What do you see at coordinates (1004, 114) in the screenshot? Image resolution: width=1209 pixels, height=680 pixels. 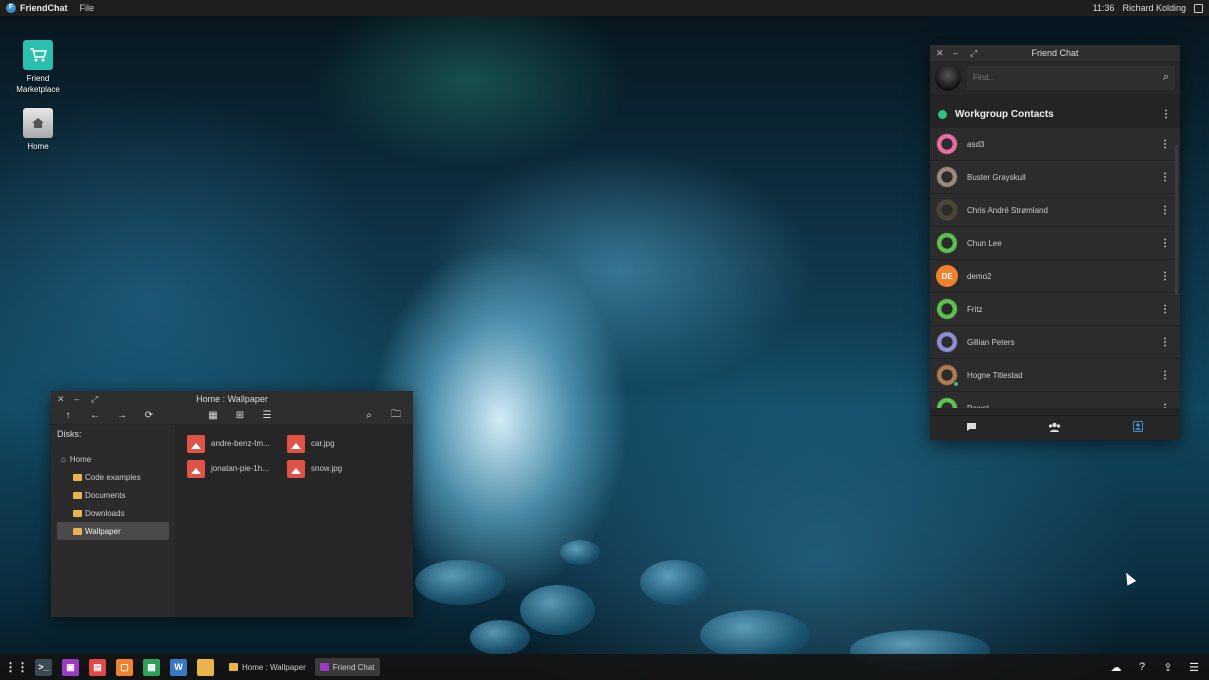 I see `group-name: Workgroup Contacts` at bounding box center [1004, 114].